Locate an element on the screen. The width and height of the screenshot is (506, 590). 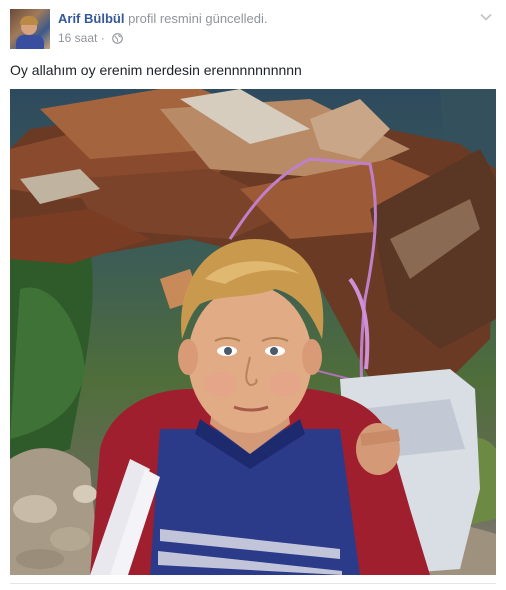
post-divider is located at coordinates (253, 583).